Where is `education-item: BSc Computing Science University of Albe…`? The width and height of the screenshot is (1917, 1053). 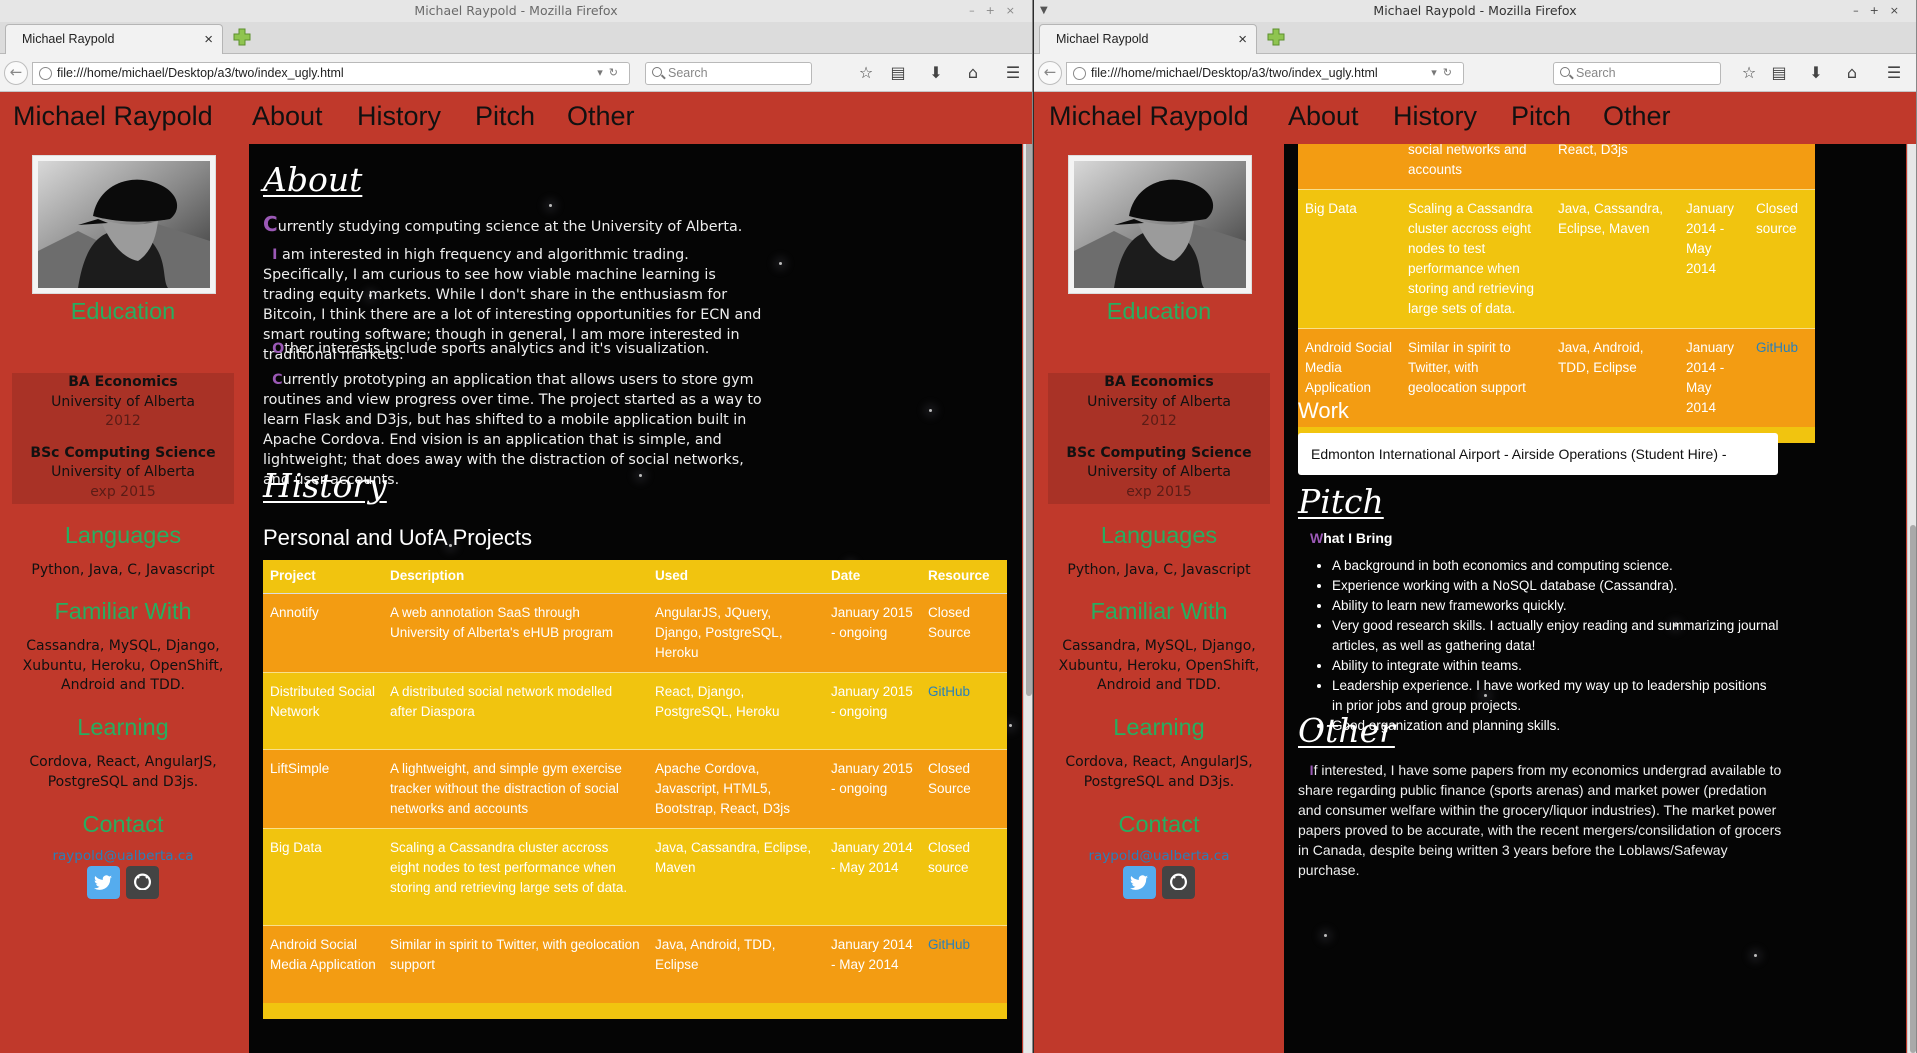
education-item: BSc Computing Science University of Albe… is located at coordinates (1159, 473).